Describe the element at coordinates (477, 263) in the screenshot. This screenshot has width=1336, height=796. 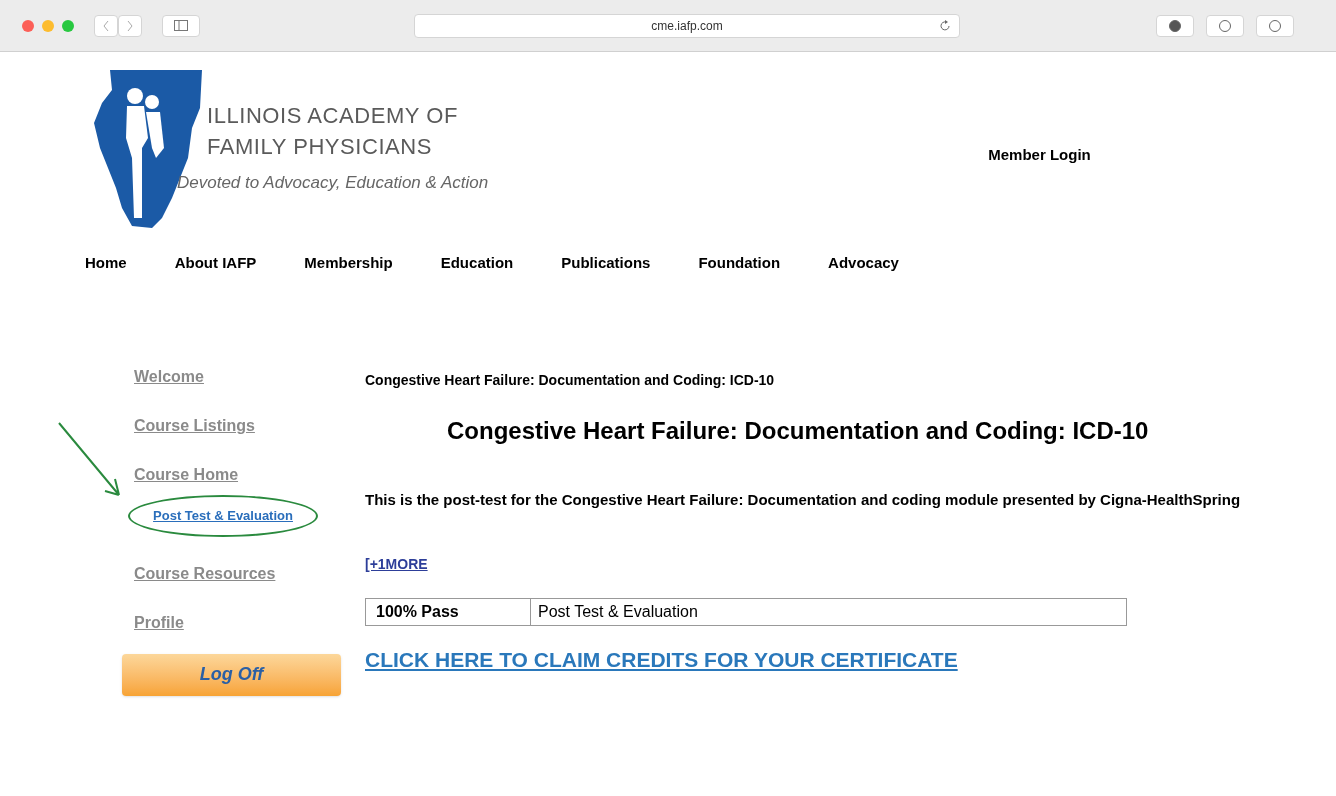
I see `nav-link: Education` at that location.